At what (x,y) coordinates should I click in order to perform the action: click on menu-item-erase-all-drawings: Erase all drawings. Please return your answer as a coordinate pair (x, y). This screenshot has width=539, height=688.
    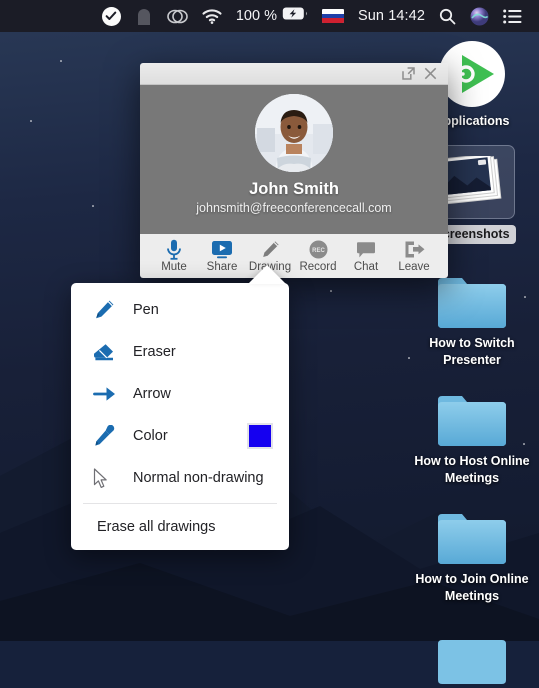
    Looking at the image, I should click on (180, 527).